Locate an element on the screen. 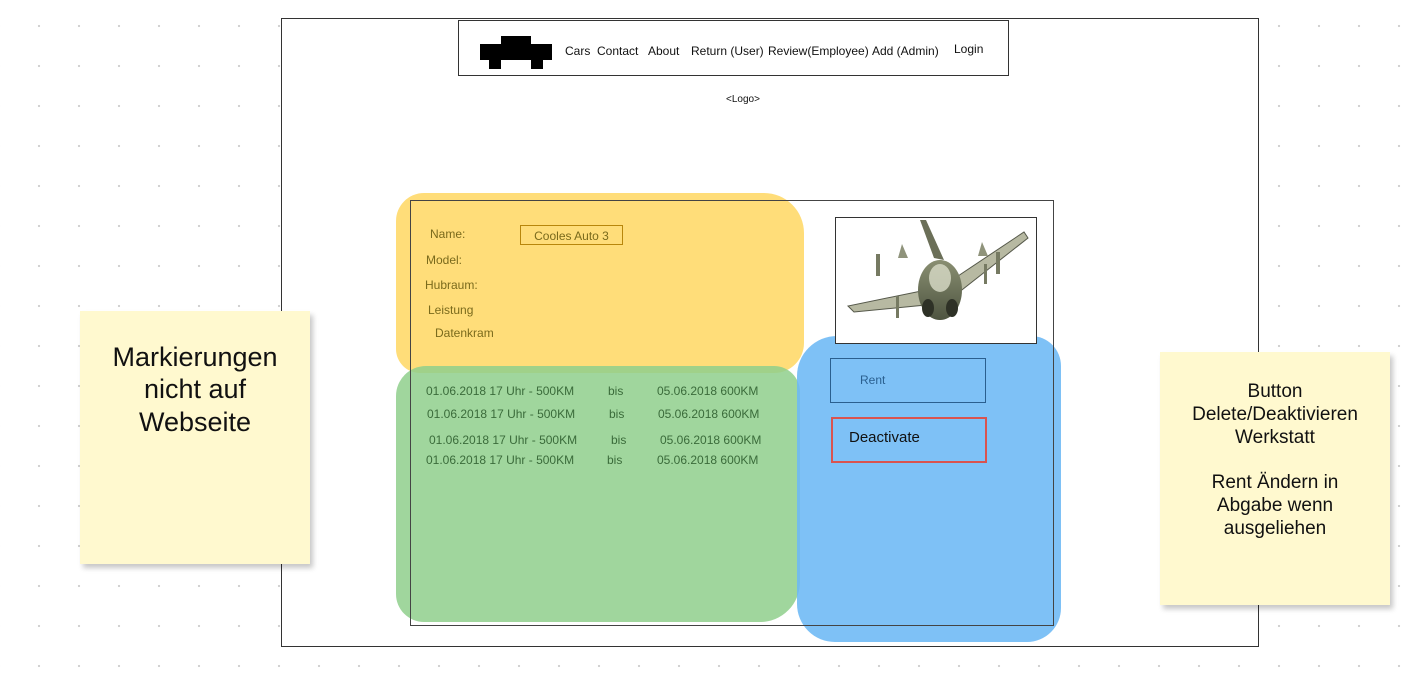  note-line: Abgabe wenn is located at coordinates (1275, 506).